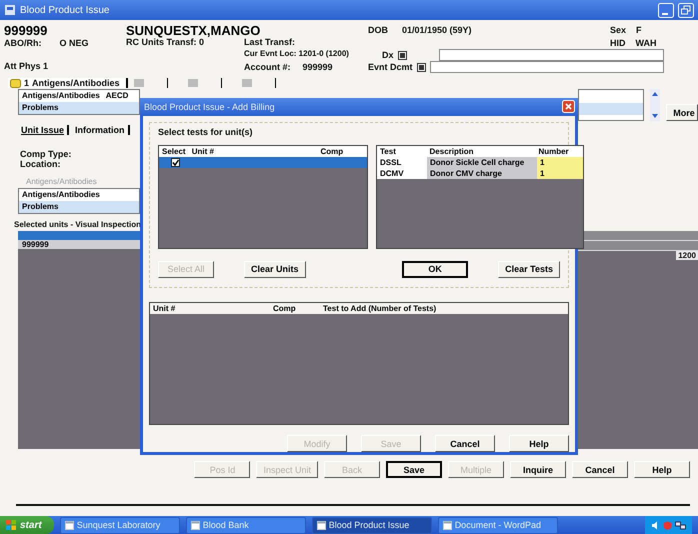  Describe the element at coordinates (390, 67) in the screenshot. I see `event-document-label: Evnt Dcmt` at that location.